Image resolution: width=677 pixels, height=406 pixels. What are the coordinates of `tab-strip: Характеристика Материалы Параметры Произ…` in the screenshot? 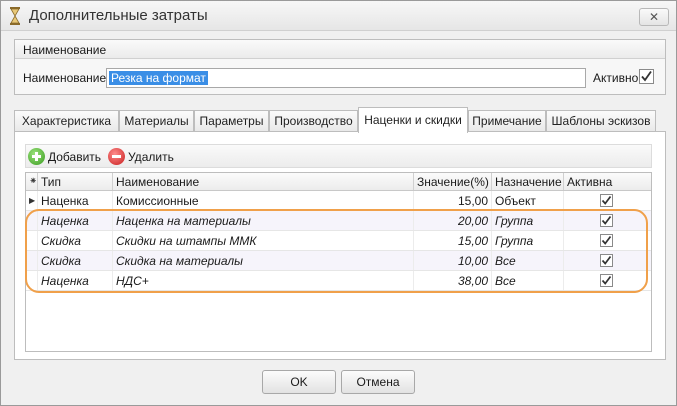 It's located at (340, 120).